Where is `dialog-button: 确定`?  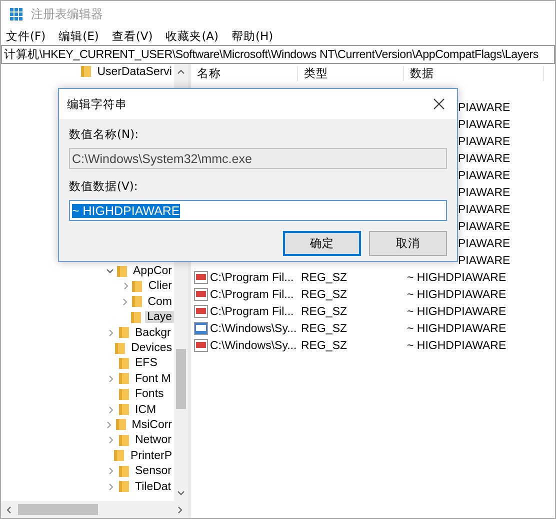 dialog-button: 确定 is located at coordinates (322, 243).